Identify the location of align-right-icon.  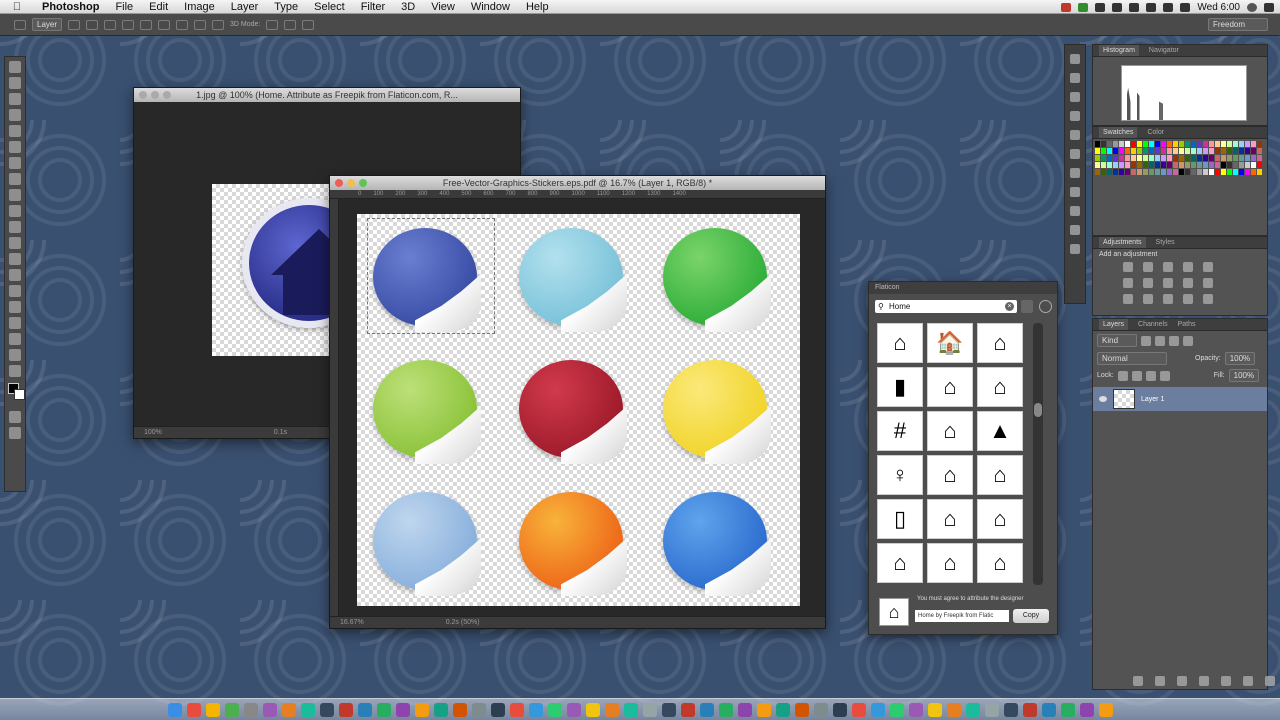
(182, 24).